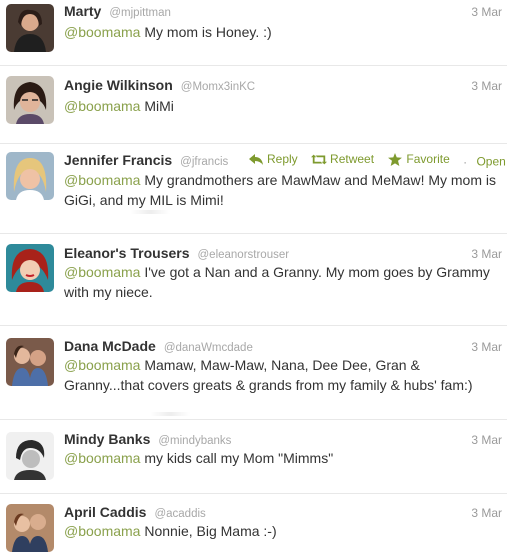 The image size is (507, 552). Describe the element at coordinates (157, 106) in the screenshot. I see `tweet-body: MiMi` at that location.